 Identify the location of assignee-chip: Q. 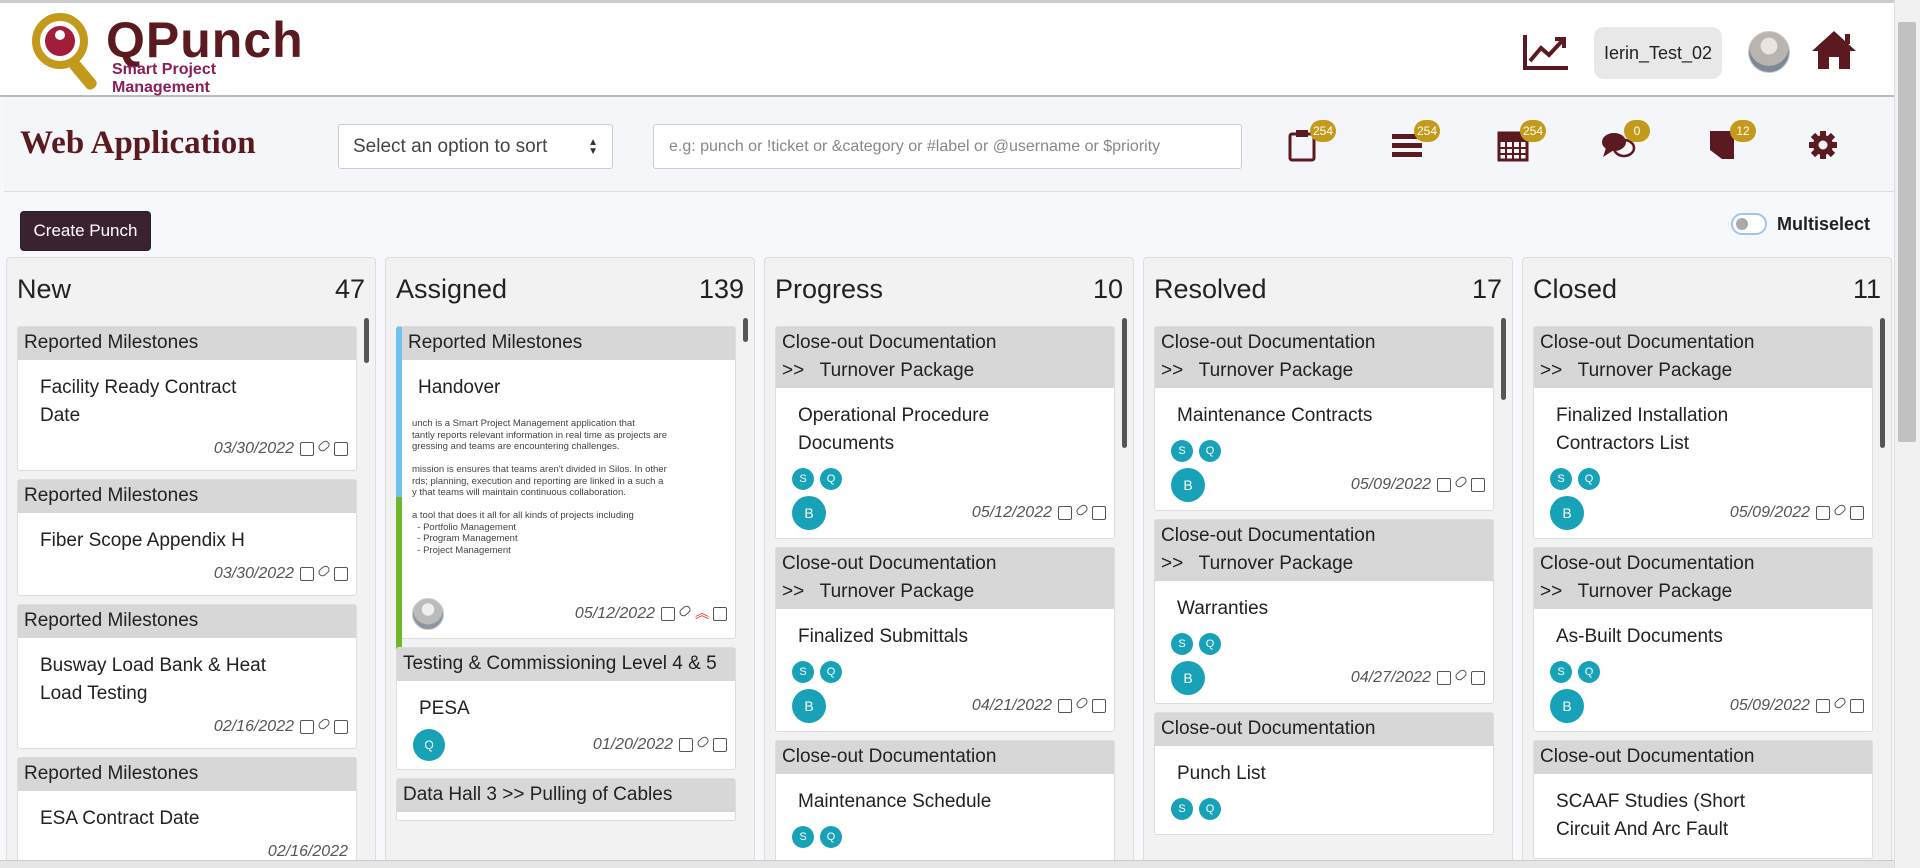
(429, 745).